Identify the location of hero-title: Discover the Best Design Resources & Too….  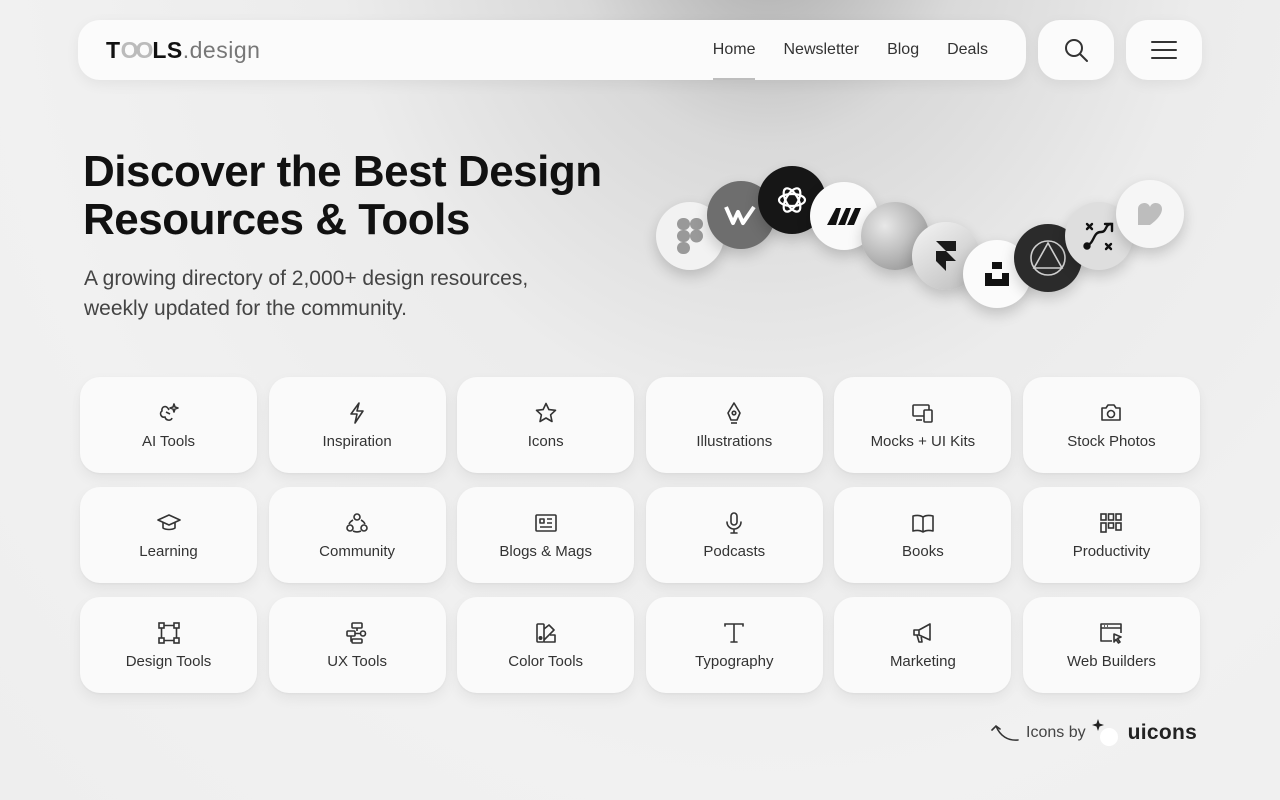
(383, 196).